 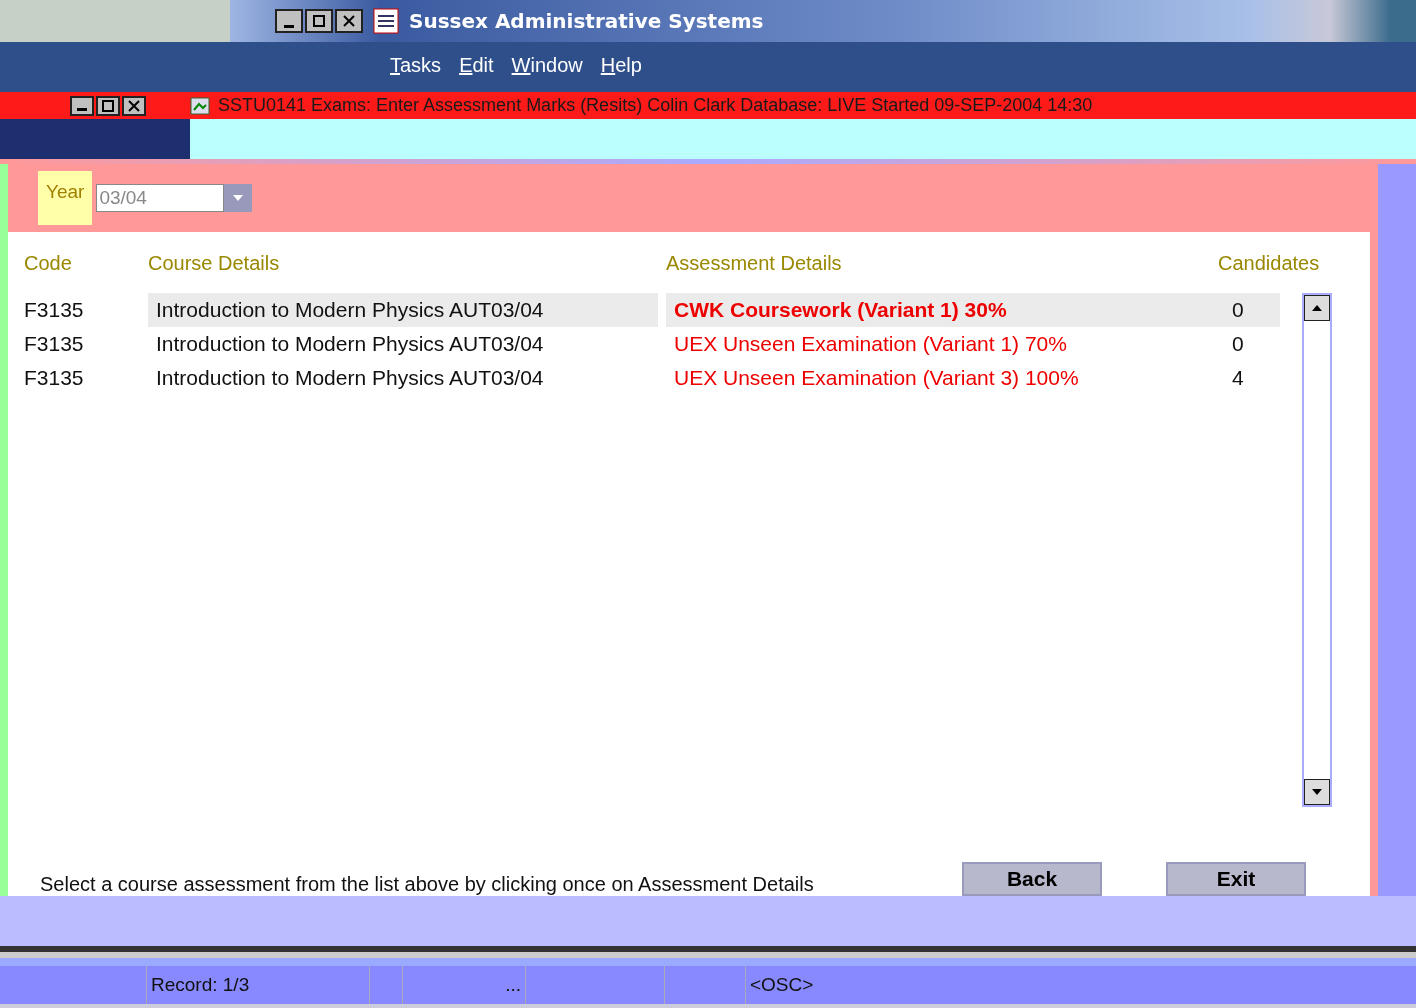 I want to click on scroll-up-button, so click(x=1317, y=308).